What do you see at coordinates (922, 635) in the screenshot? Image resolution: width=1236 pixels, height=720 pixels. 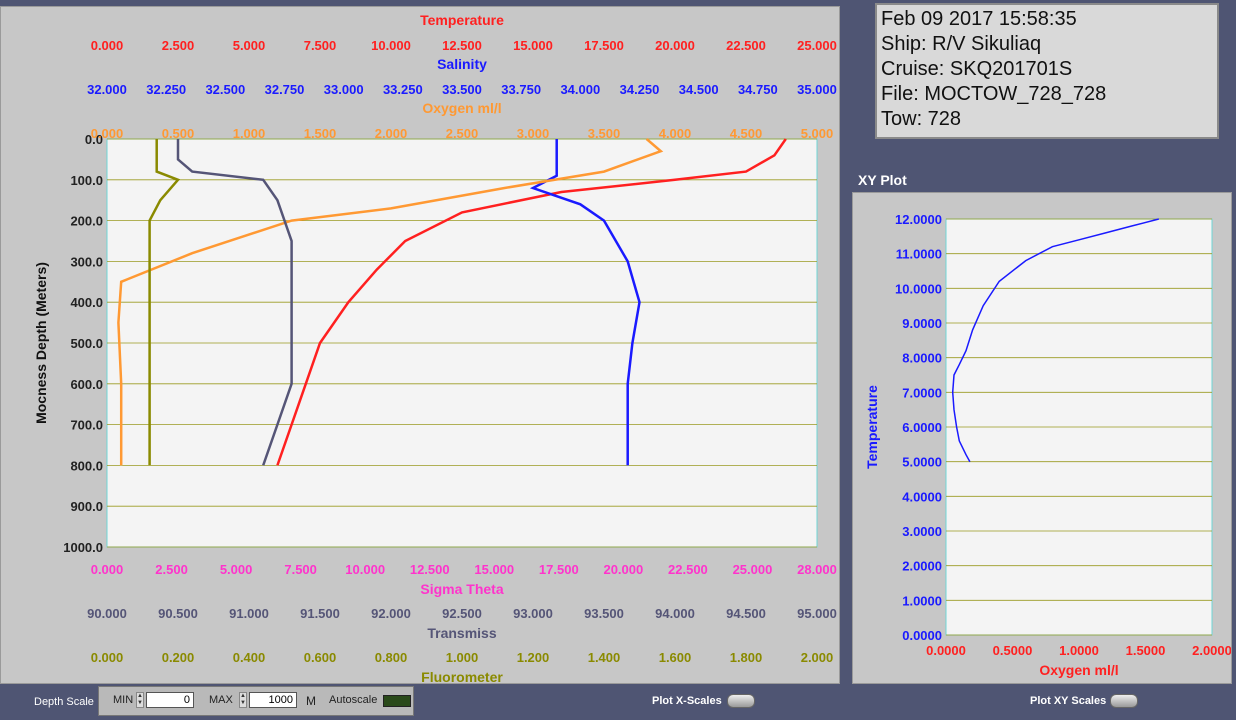 I see `xy-y-tick-label: 0.0000` at bounding box center [922, 635].